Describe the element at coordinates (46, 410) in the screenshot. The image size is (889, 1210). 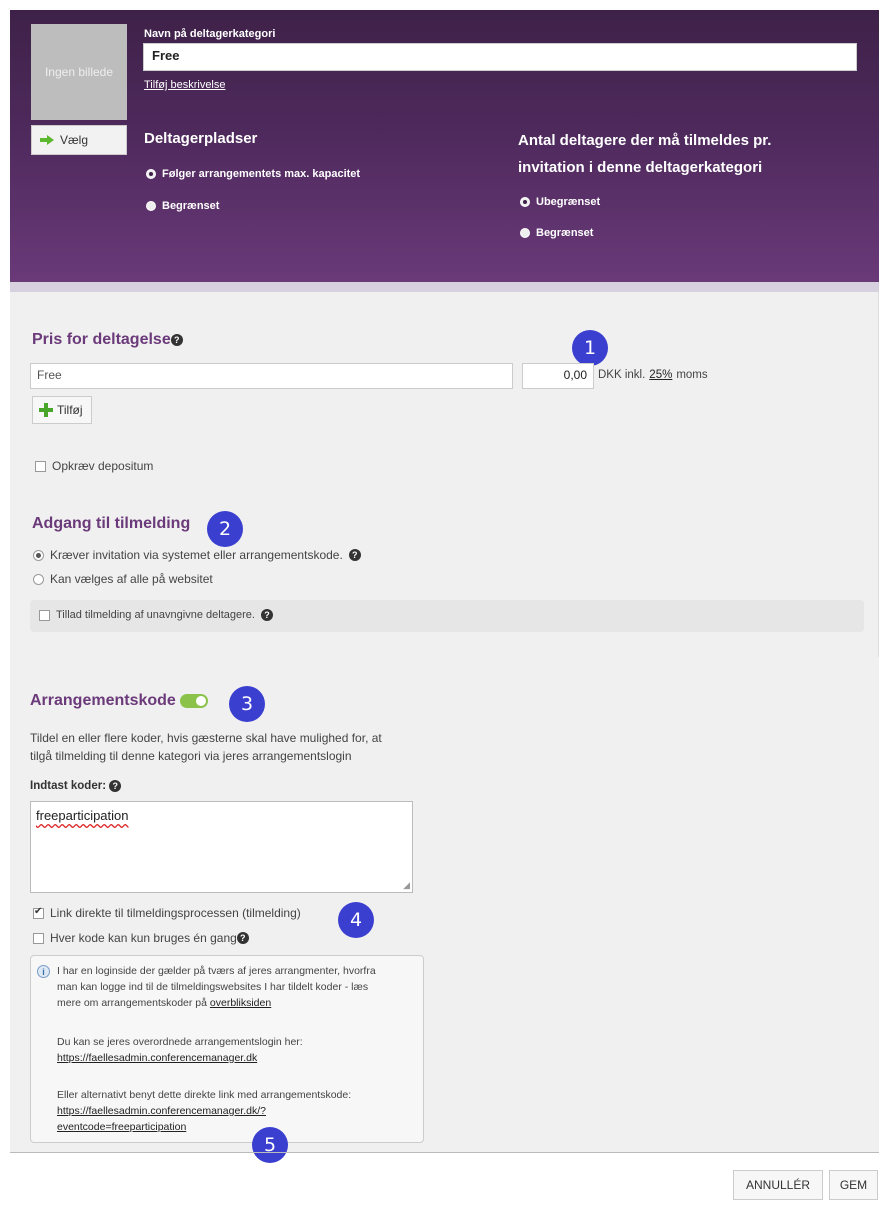
I see `plus-icon` at that location.